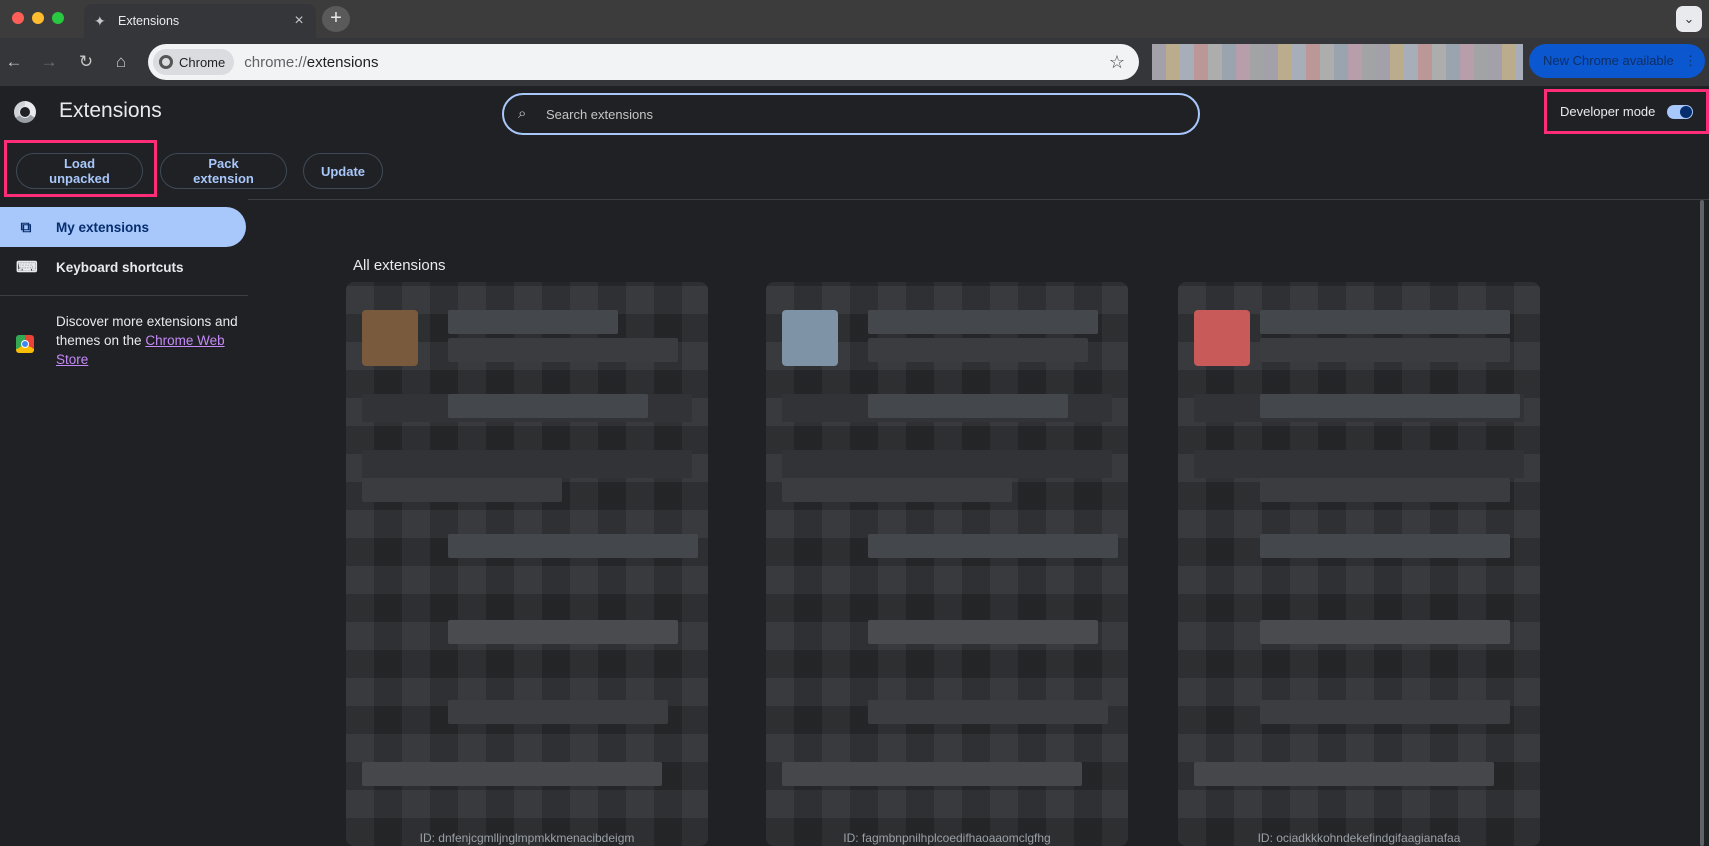 The height and width of the screenshot is (846, 1709). What do you see at coordinates (1702, 523) in the screenshot?
I see `page-scrollbar` at bounding box center [1702, 523].